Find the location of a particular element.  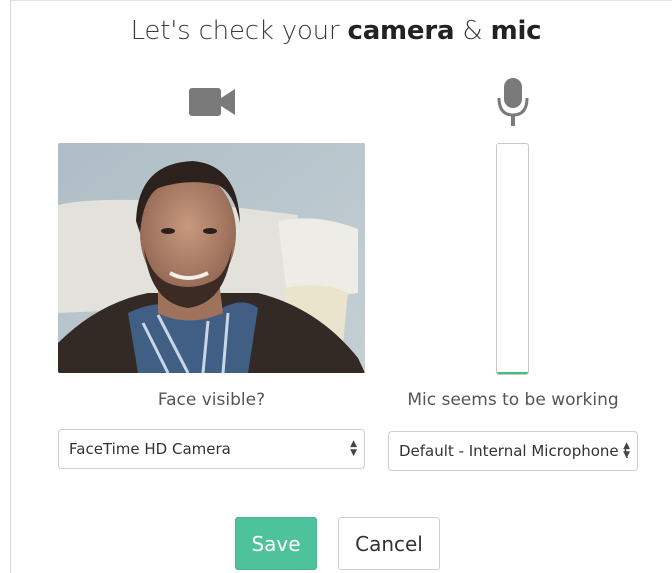

face-visible-caption: Face visible? is located at coordinates (211, 400).